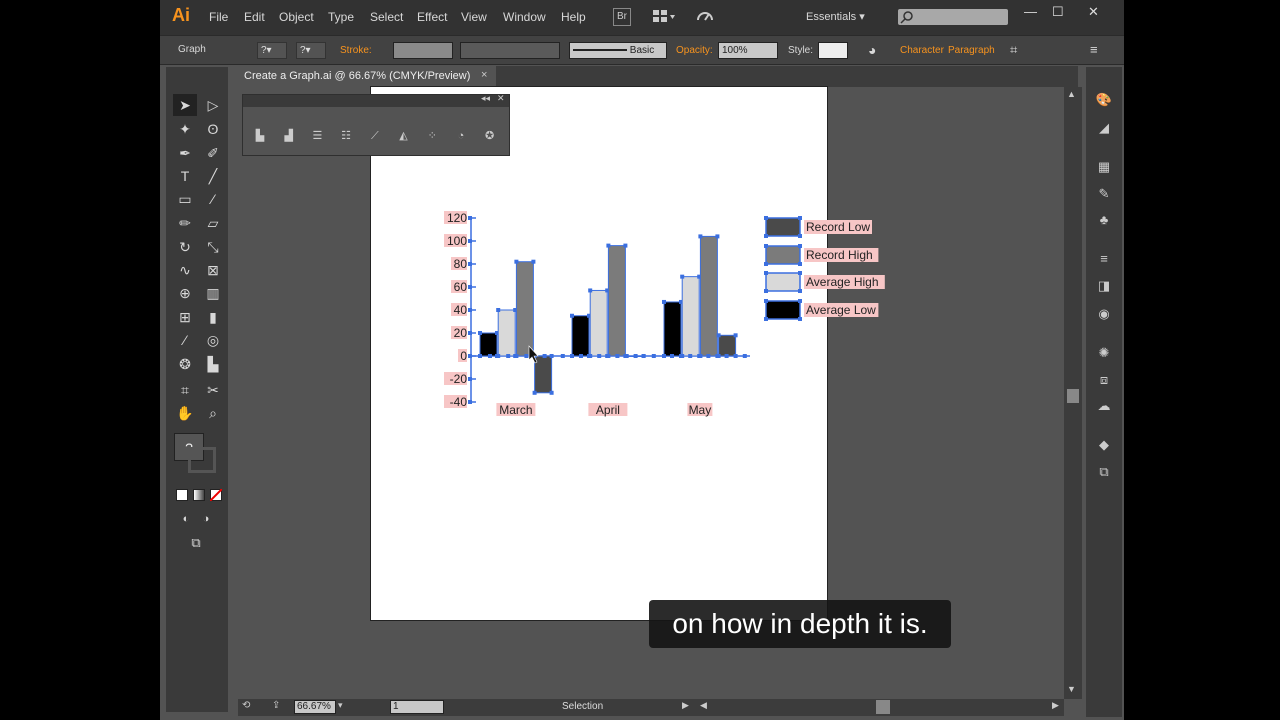  Describe the element at coordinates (1104, 380) in the screenshot. I see `graphic-styles-icon: ⧈` at that location.